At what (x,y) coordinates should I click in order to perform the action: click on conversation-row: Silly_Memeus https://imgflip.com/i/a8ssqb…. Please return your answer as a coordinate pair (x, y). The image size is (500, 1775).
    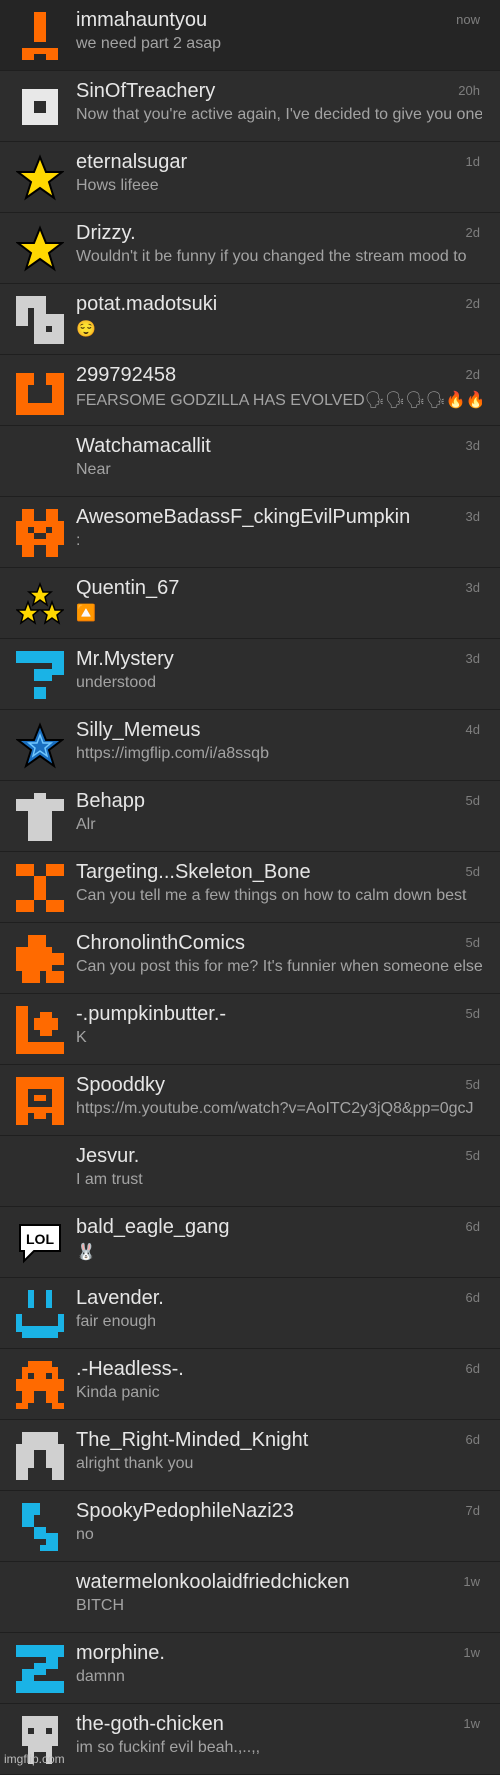
    Looking at the image, I should click on (250, 745).